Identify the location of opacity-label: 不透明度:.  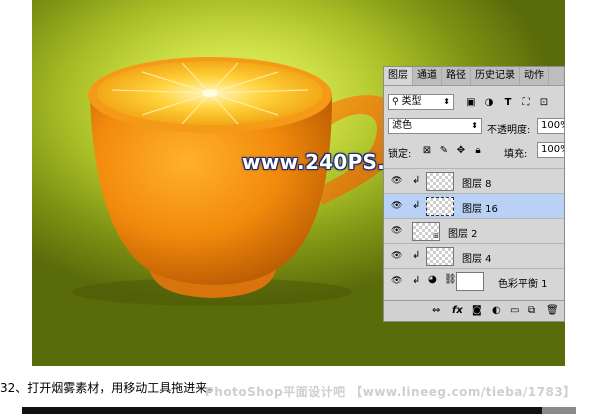
(509, 130).